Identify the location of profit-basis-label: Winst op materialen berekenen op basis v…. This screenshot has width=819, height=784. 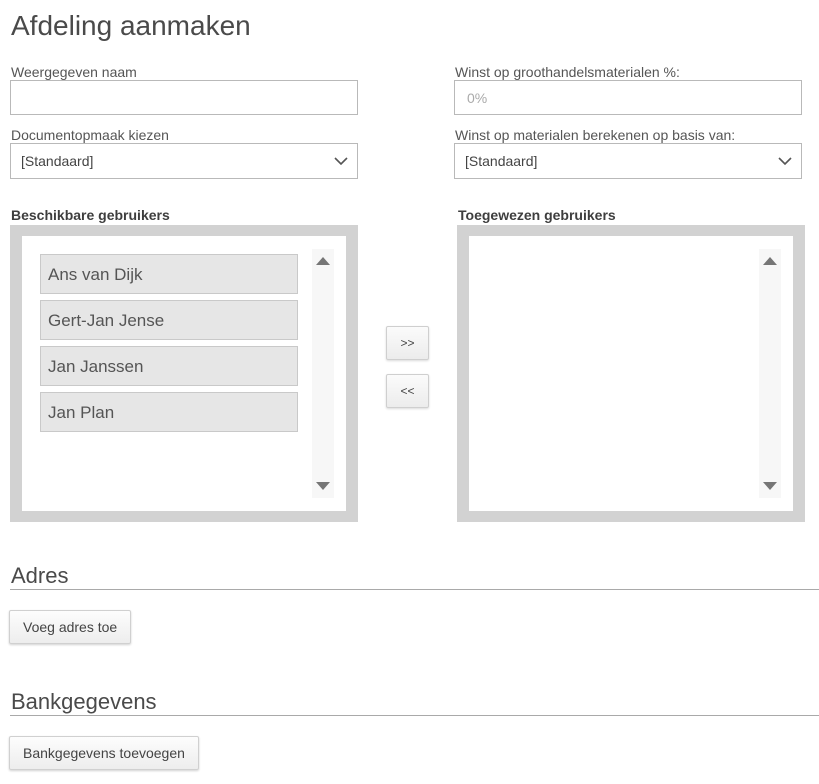
(595, 135).